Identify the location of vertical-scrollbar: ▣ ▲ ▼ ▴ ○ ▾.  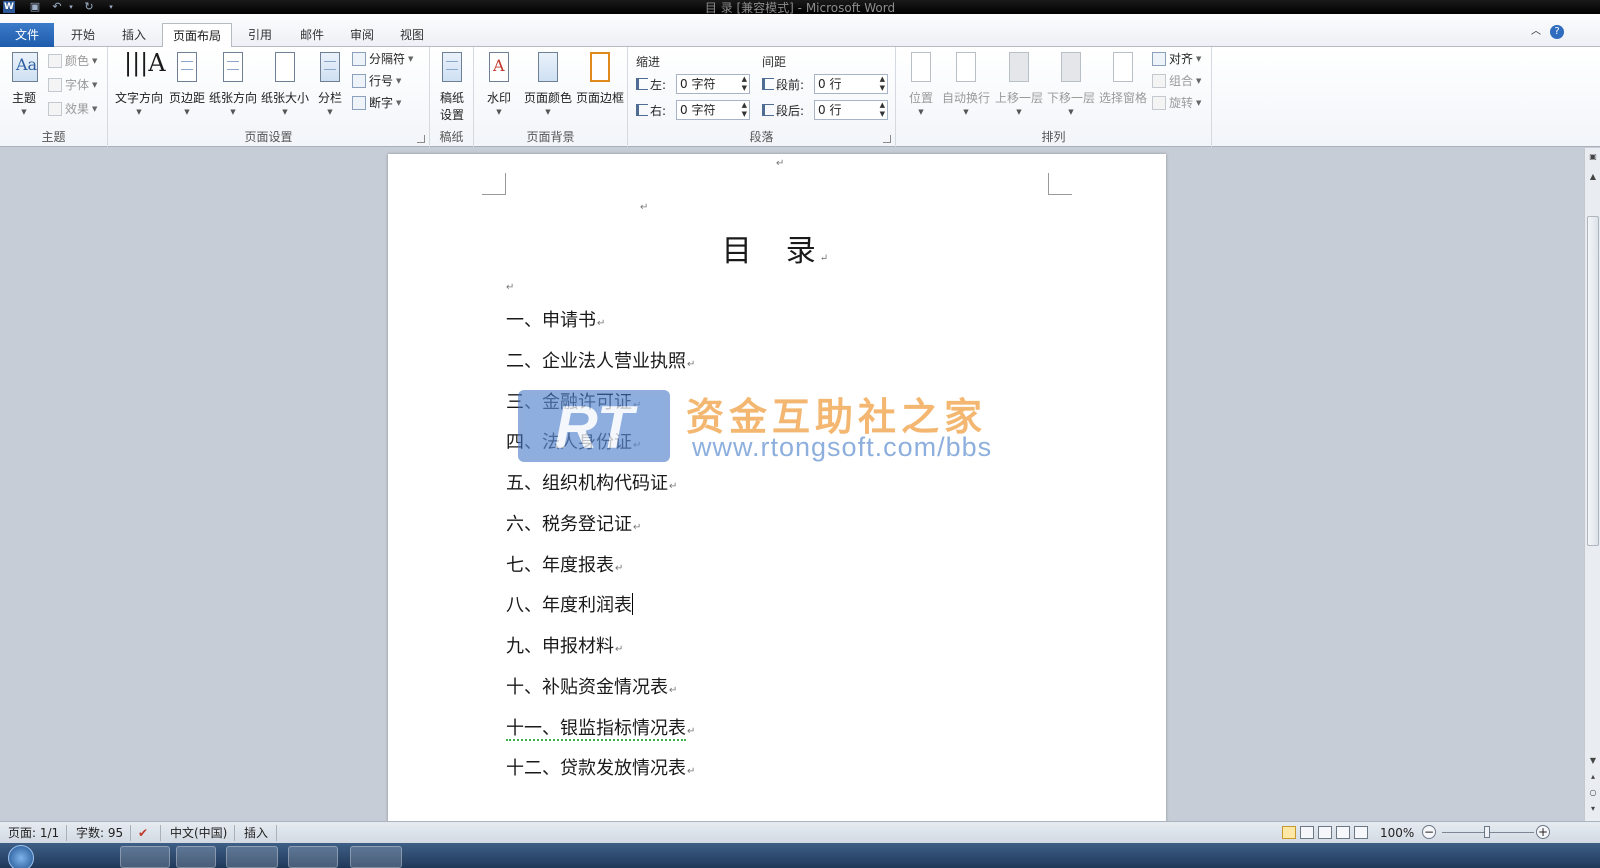
(1592, 484).